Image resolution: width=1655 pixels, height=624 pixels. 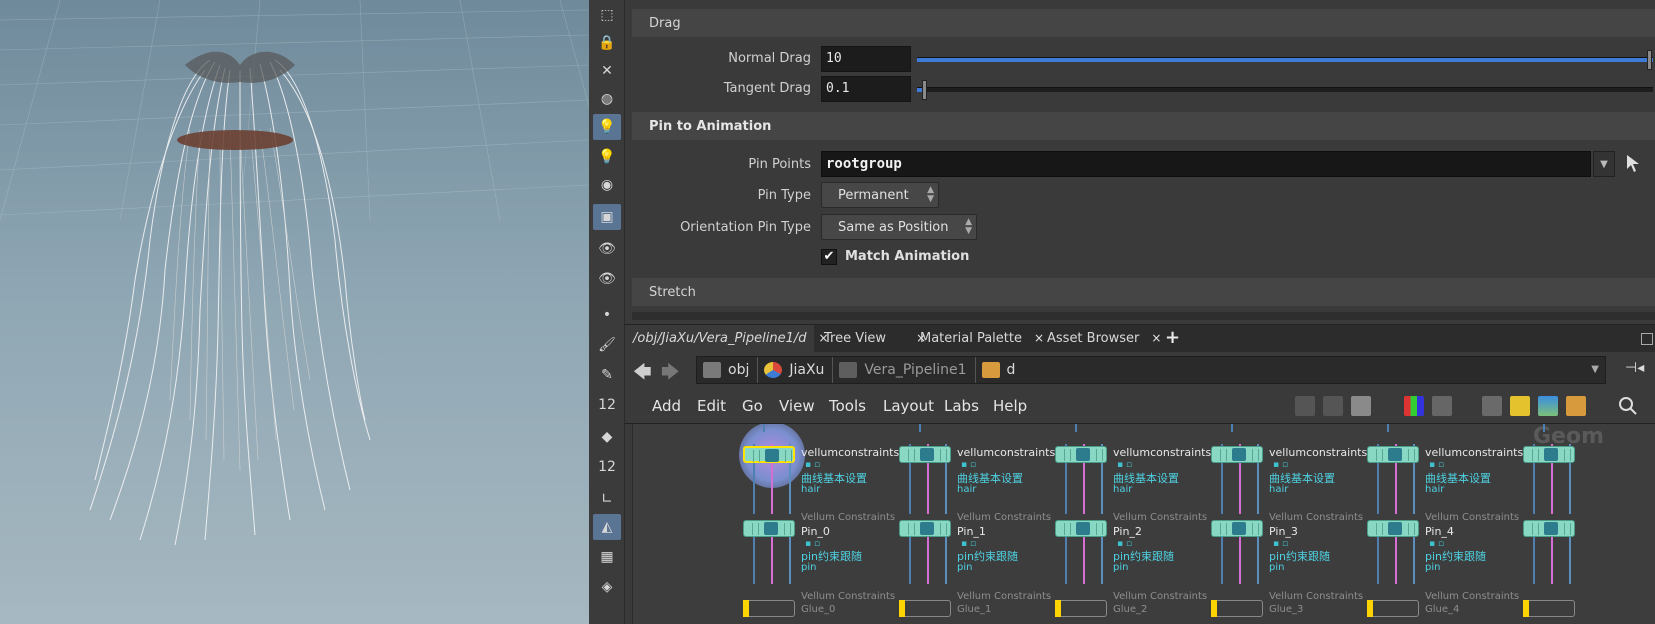 I want to click on pin-type-menu: Permanent ▲ ▼, so click(x=880, y=195).